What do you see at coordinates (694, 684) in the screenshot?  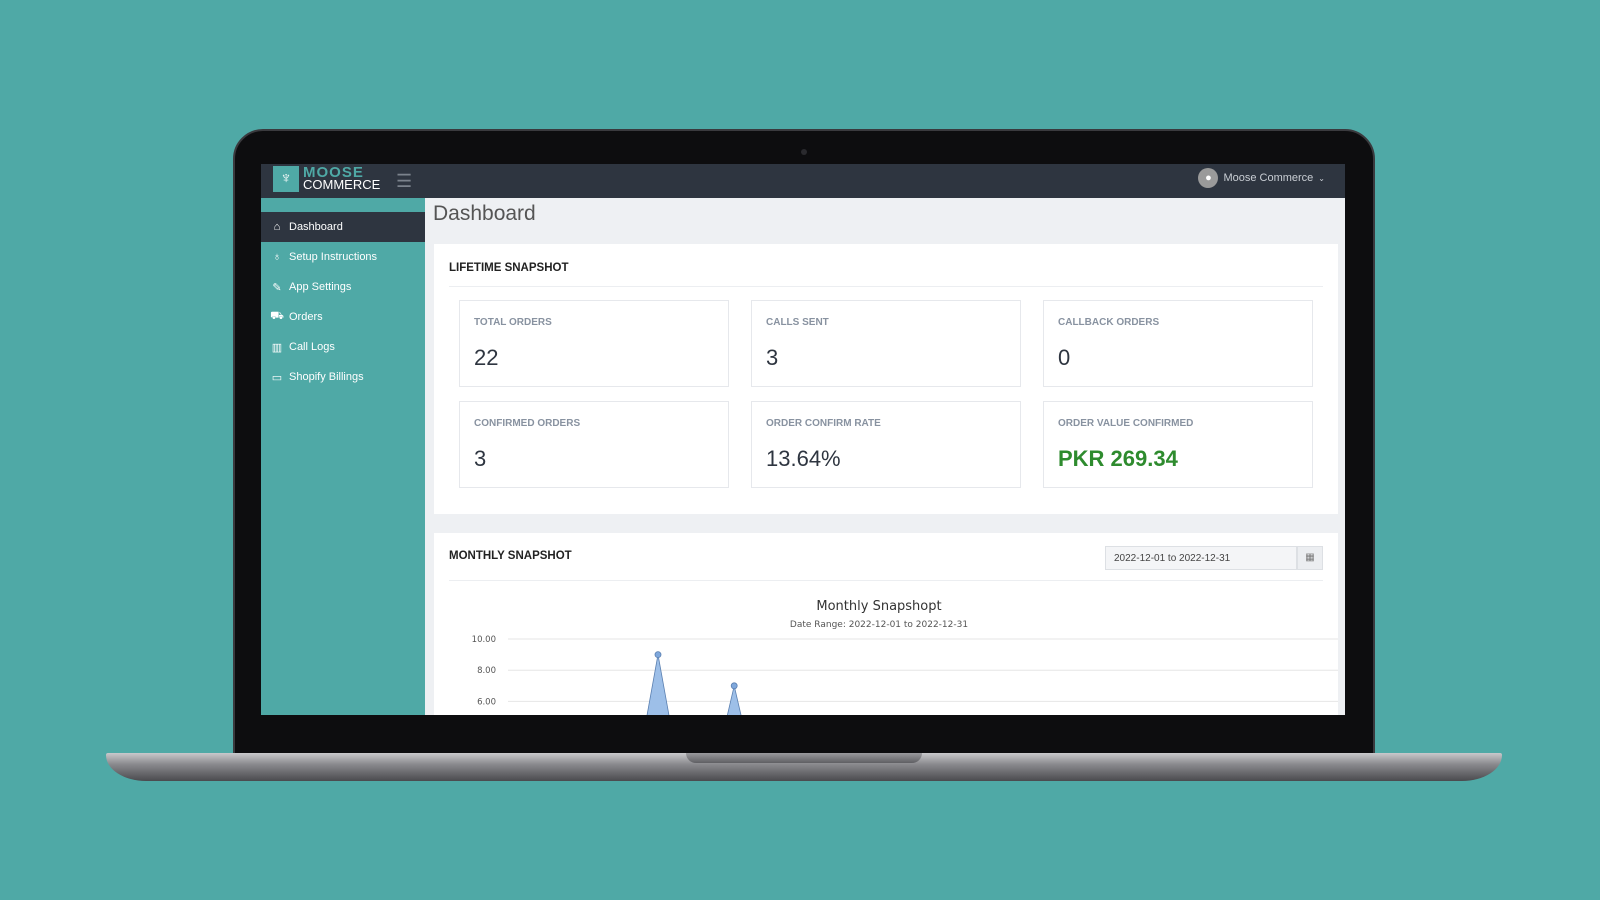 I see `area-series` at bounding box center [694, 684].